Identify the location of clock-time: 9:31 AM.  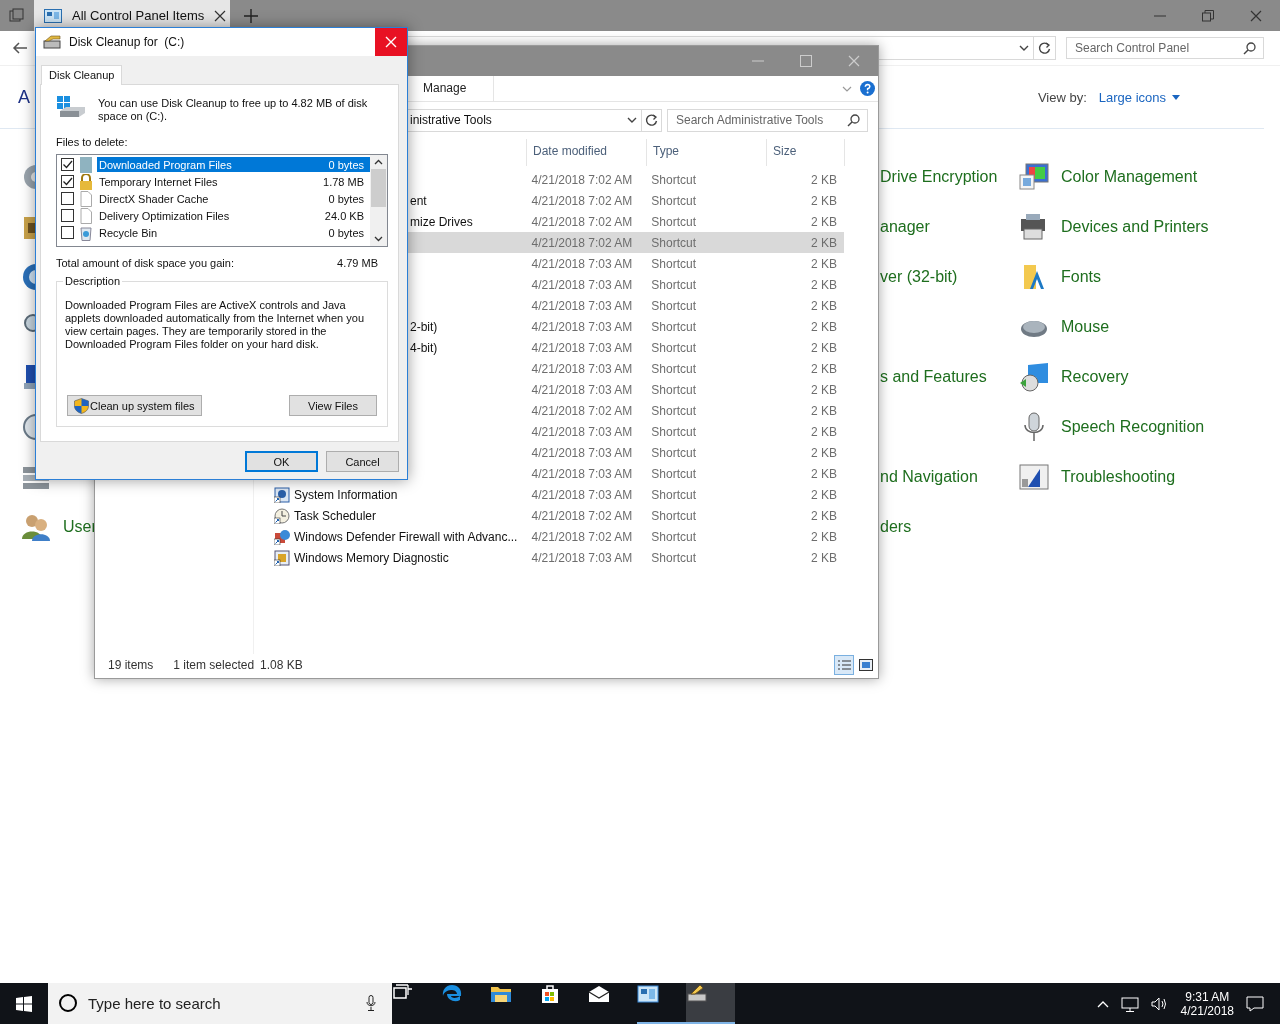
(1207, 996).